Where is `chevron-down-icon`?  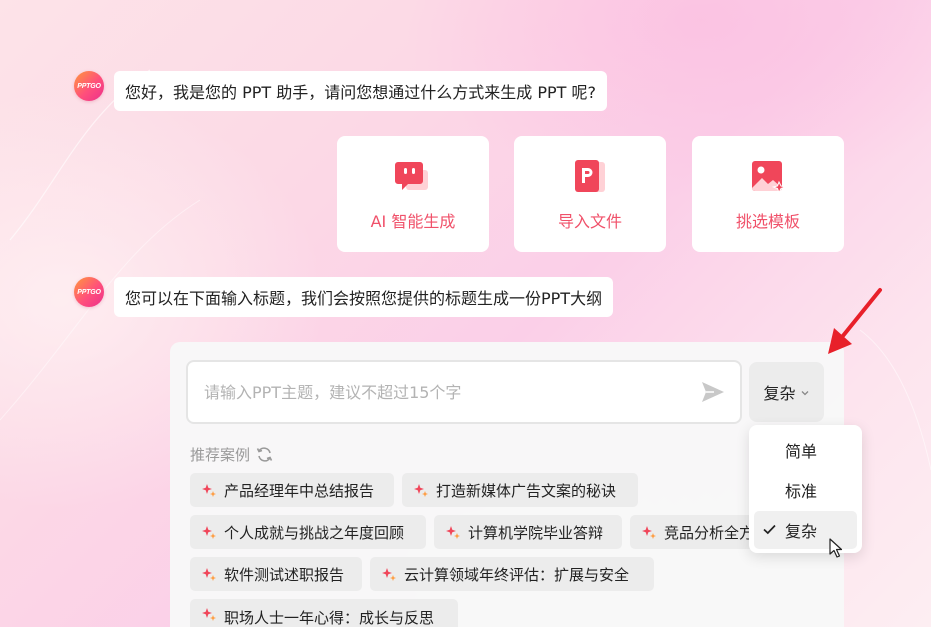 chevron-down-icon is located at coordinates (804, 393).